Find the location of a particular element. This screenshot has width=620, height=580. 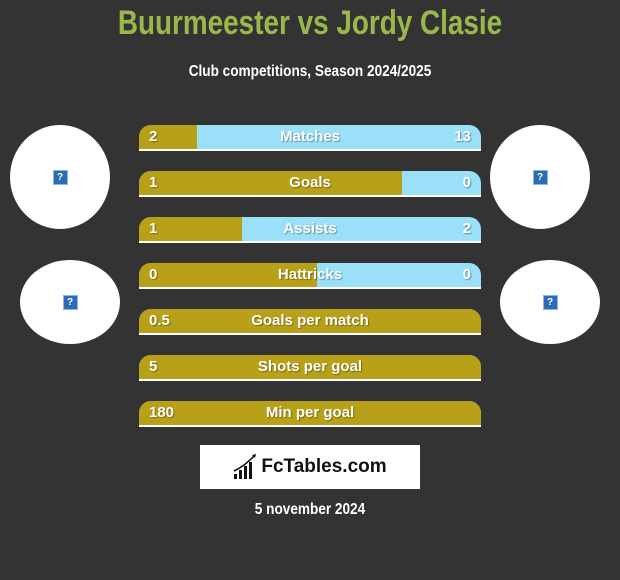

stat-row-shots-per-goal: Shots per goal 5 is located at coordinates (310, 368).